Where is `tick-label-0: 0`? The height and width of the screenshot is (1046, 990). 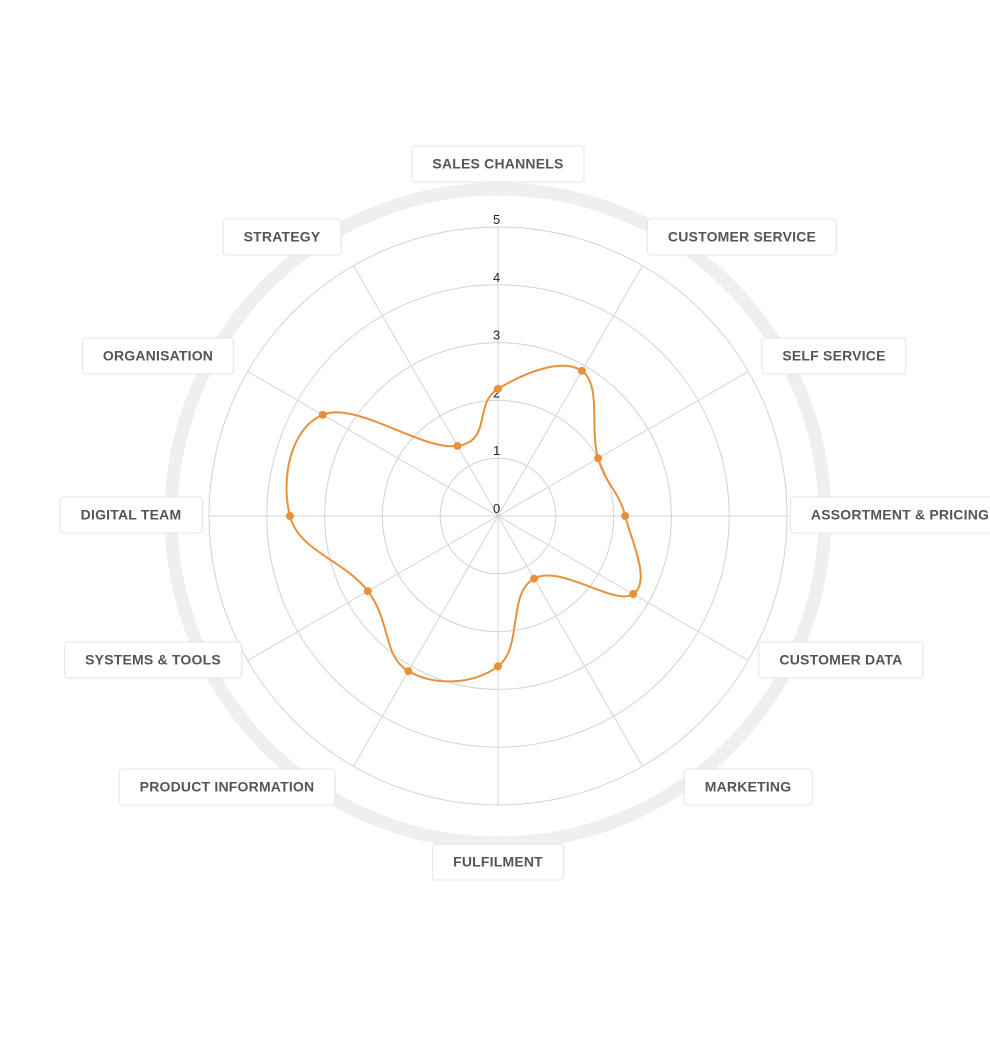
tick-label-0: 0 is located at coordinates (496, 508).